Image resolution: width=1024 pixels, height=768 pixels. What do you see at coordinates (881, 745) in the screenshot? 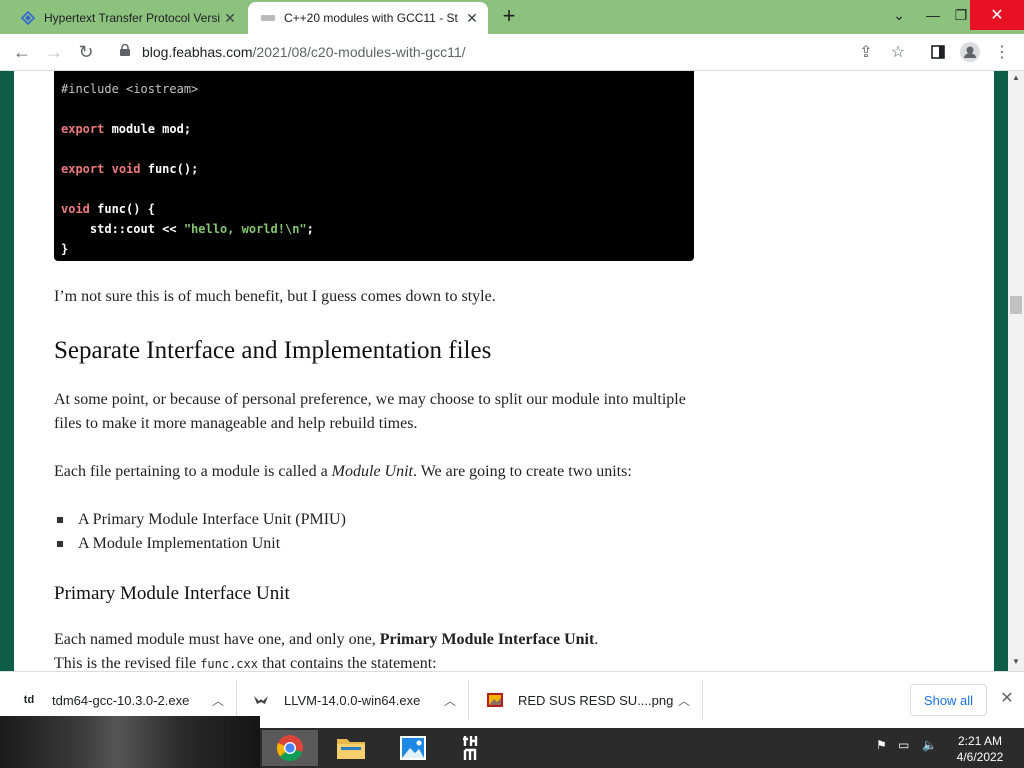
I see `flag-icon: ⚑` at bounding box center [881, 745].